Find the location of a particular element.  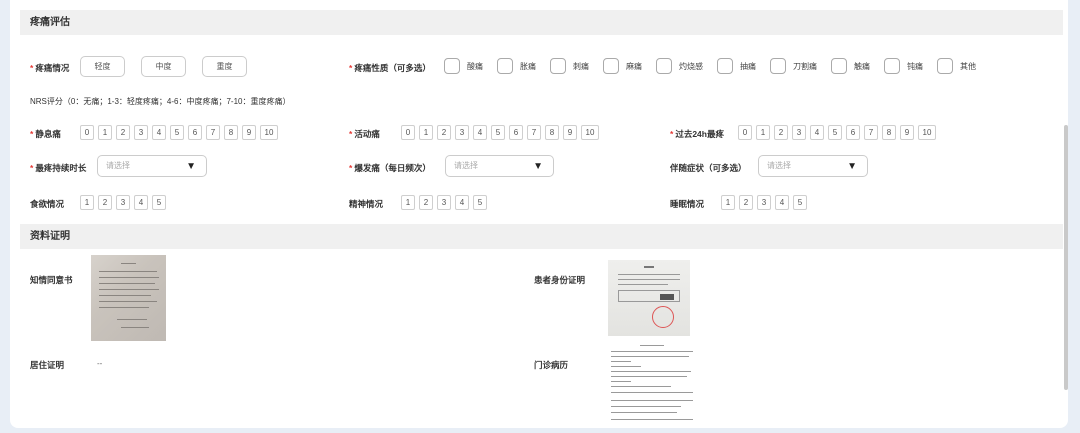

appetite-5: 5 is located at coordinates (159, 202).